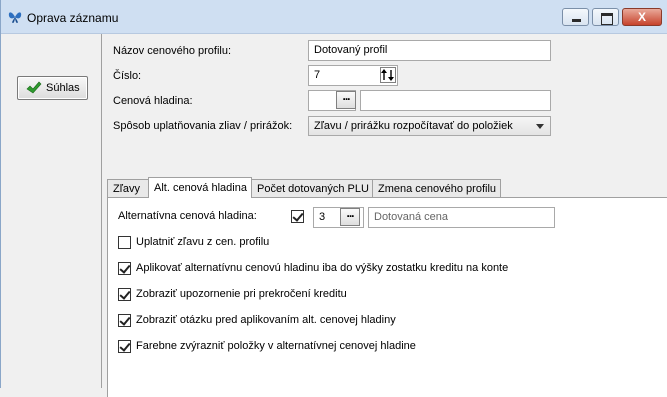 This screenshot has width=667, height=397. Describe the element at coordinates (34, 87) in the screenshot. I see `checkmark-icon` at that location.